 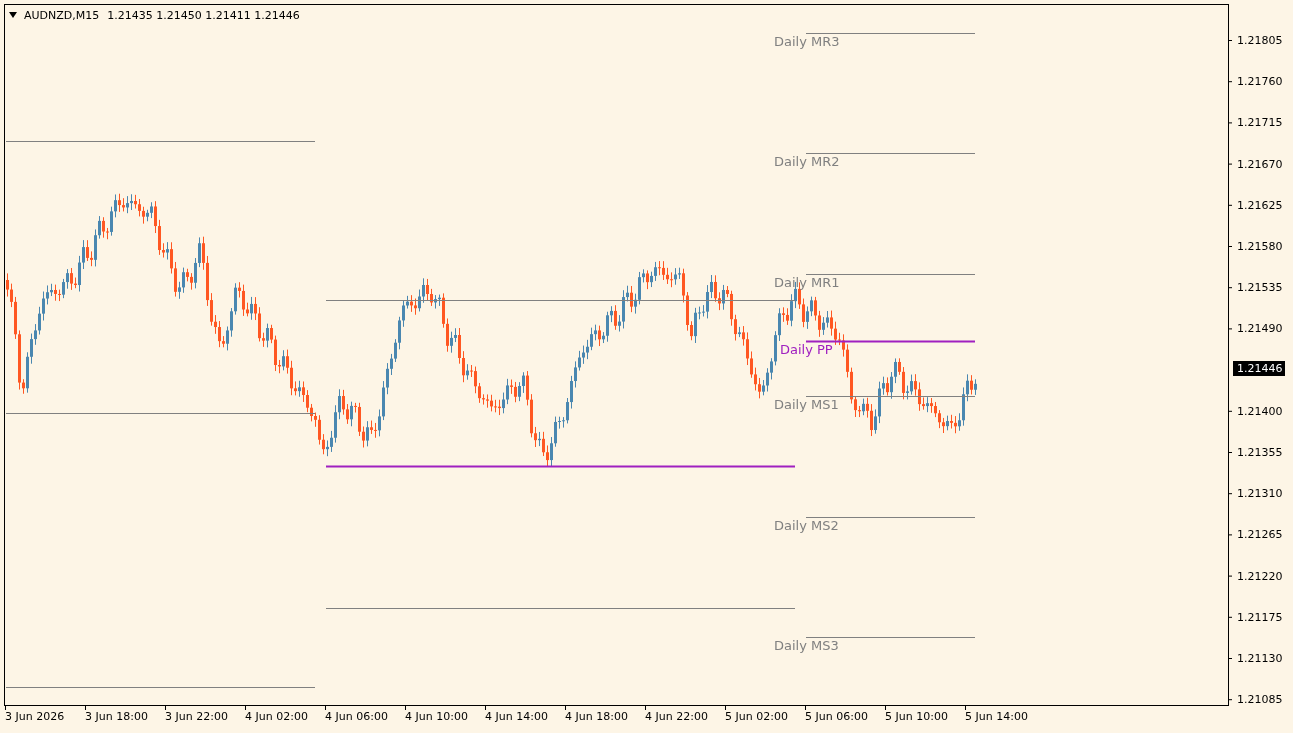 What do you see at coordinates (436, 716) in the screenshot?
I see `time-tick-label: 4 Jun 10:00` at bounding box center [436, 716].